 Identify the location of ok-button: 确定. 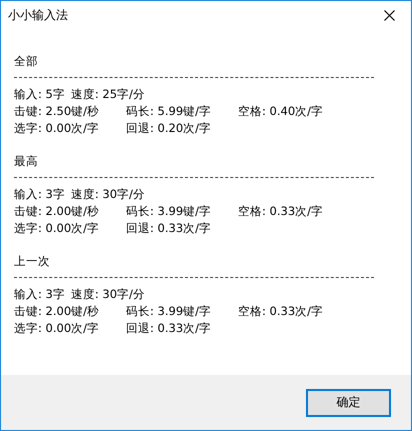
(348, 402).